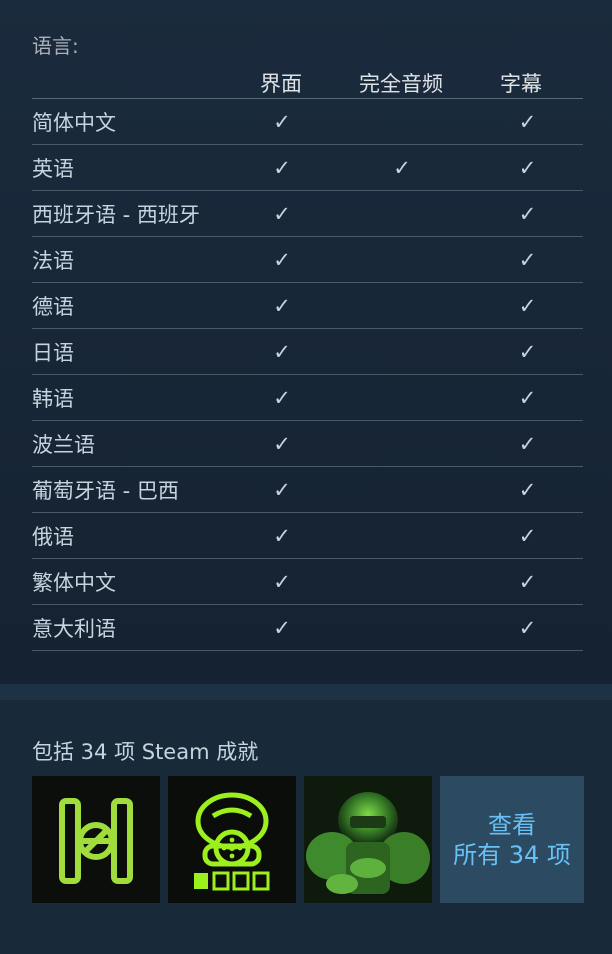 The width and height of the screenshot is (612, 954). What do you see at coordinates (55, 46) in the screenshot?
I see `languages-title: 语言:` at bounding box center [55, 46].